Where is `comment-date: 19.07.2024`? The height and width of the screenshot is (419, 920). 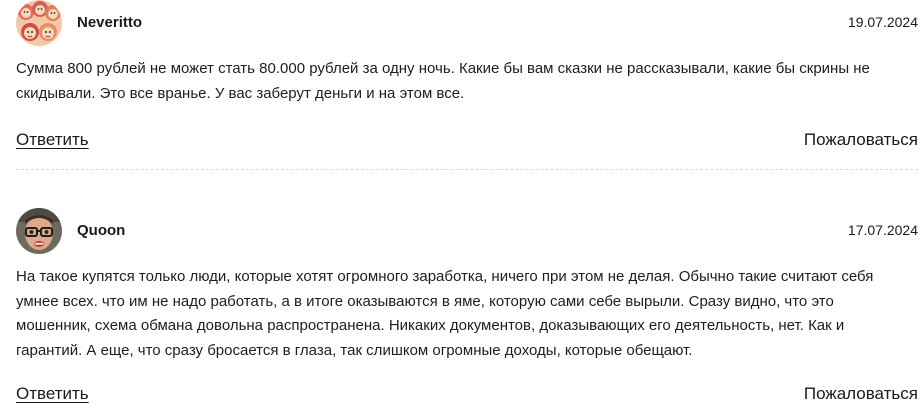 comment-date: 19.07.2024 is located at coordinates (882, 22).